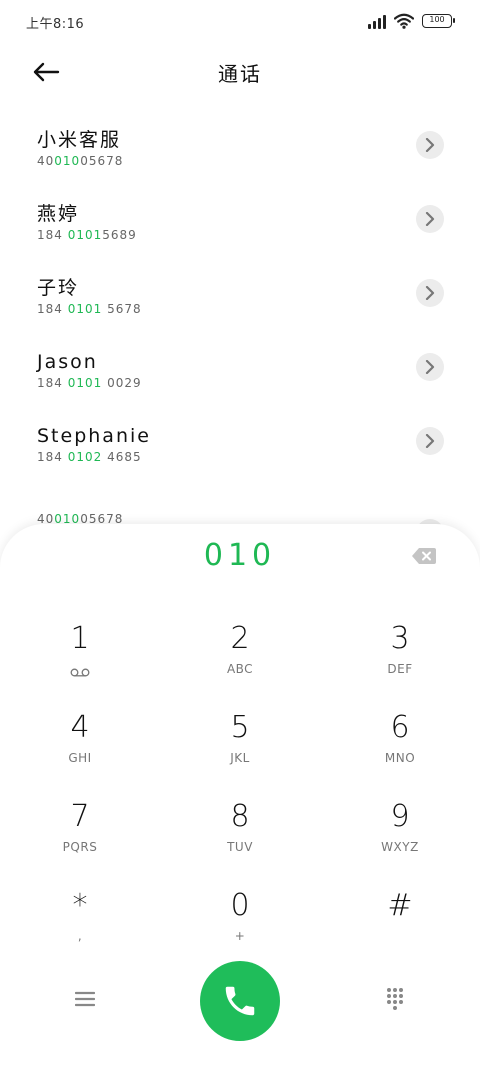  What do you see at coordinates (80, 758) in the screenshot?
I see `key-letters: GHI` at bounding box center [80, 758].